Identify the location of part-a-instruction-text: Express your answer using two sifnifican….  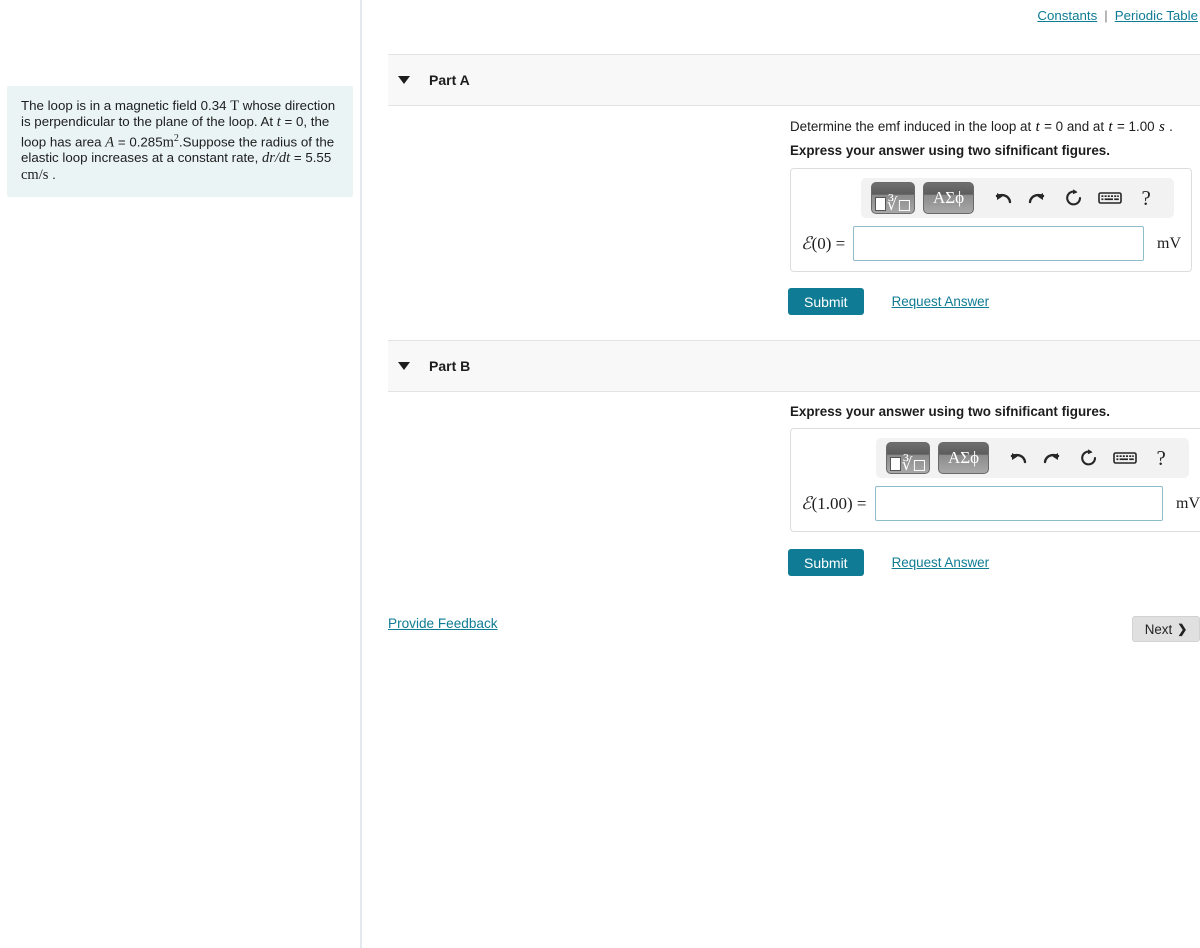
(950, 150).